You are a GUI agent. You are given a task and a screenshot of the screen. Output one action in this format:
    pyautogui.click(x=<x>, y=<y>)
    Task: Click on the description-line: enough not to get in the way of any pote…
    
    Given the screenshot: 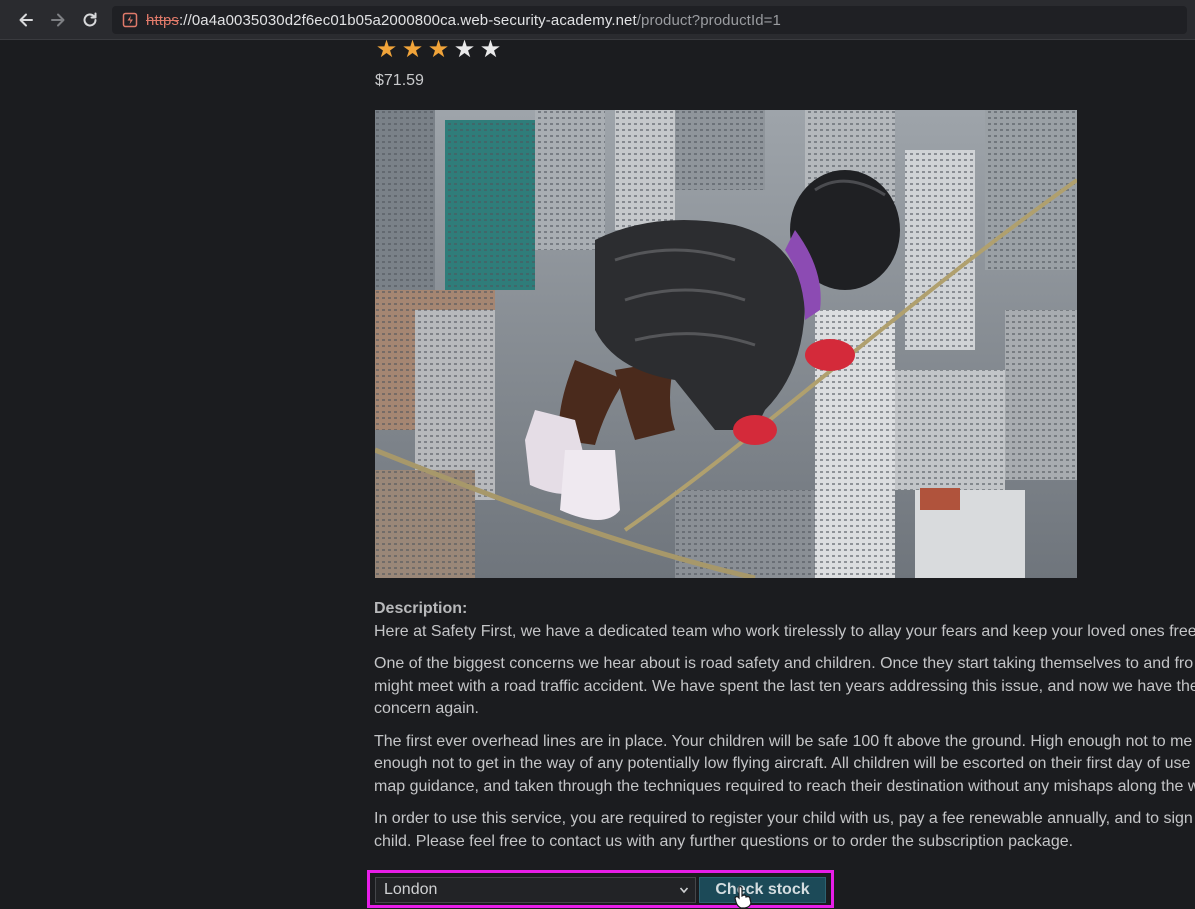 What is the action you would take?
    pyautogui.click(x=782, y=763)
    